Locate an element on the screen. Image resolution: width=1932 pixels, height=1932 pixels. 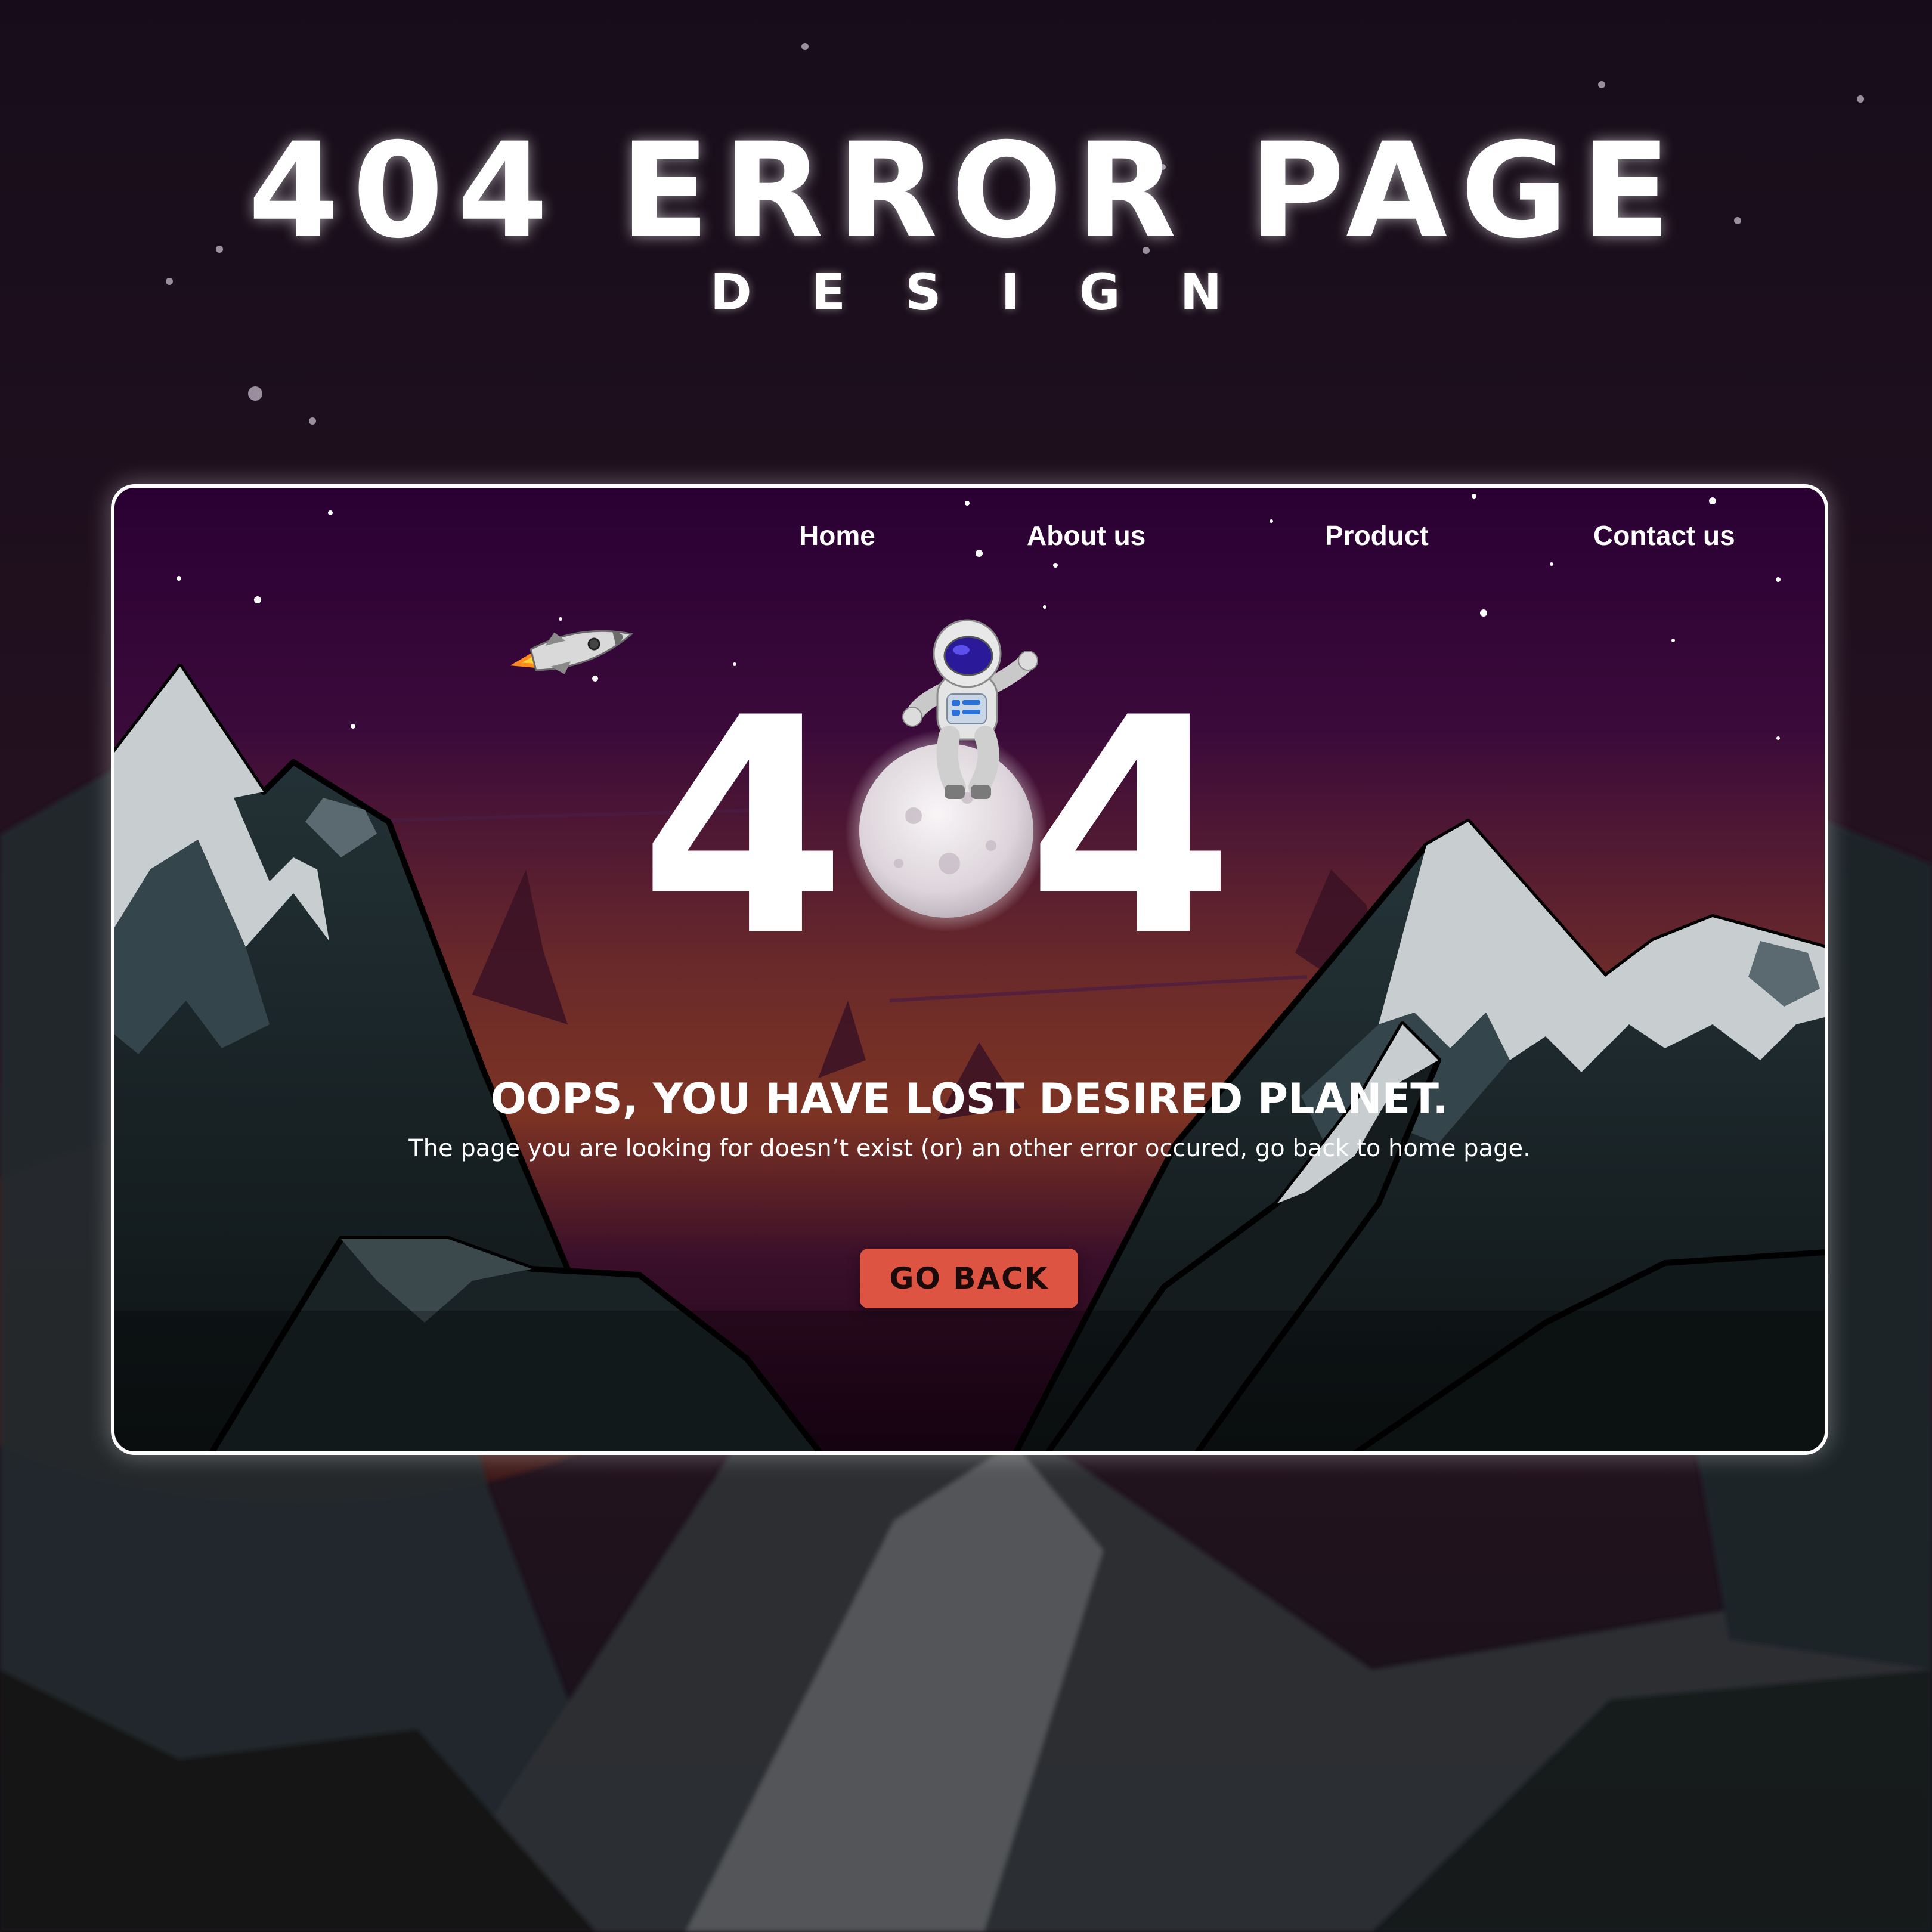
showcase-title: 404 ERROR PAGE is located at coordinates (966, 191).